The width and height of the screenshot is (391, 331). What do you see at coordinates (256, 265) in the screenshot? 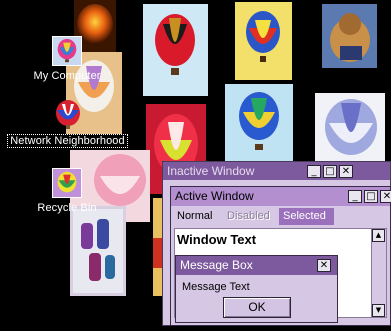
I see `message-box-titlebar: Message Box ✕` at bounding box center [256, 265].